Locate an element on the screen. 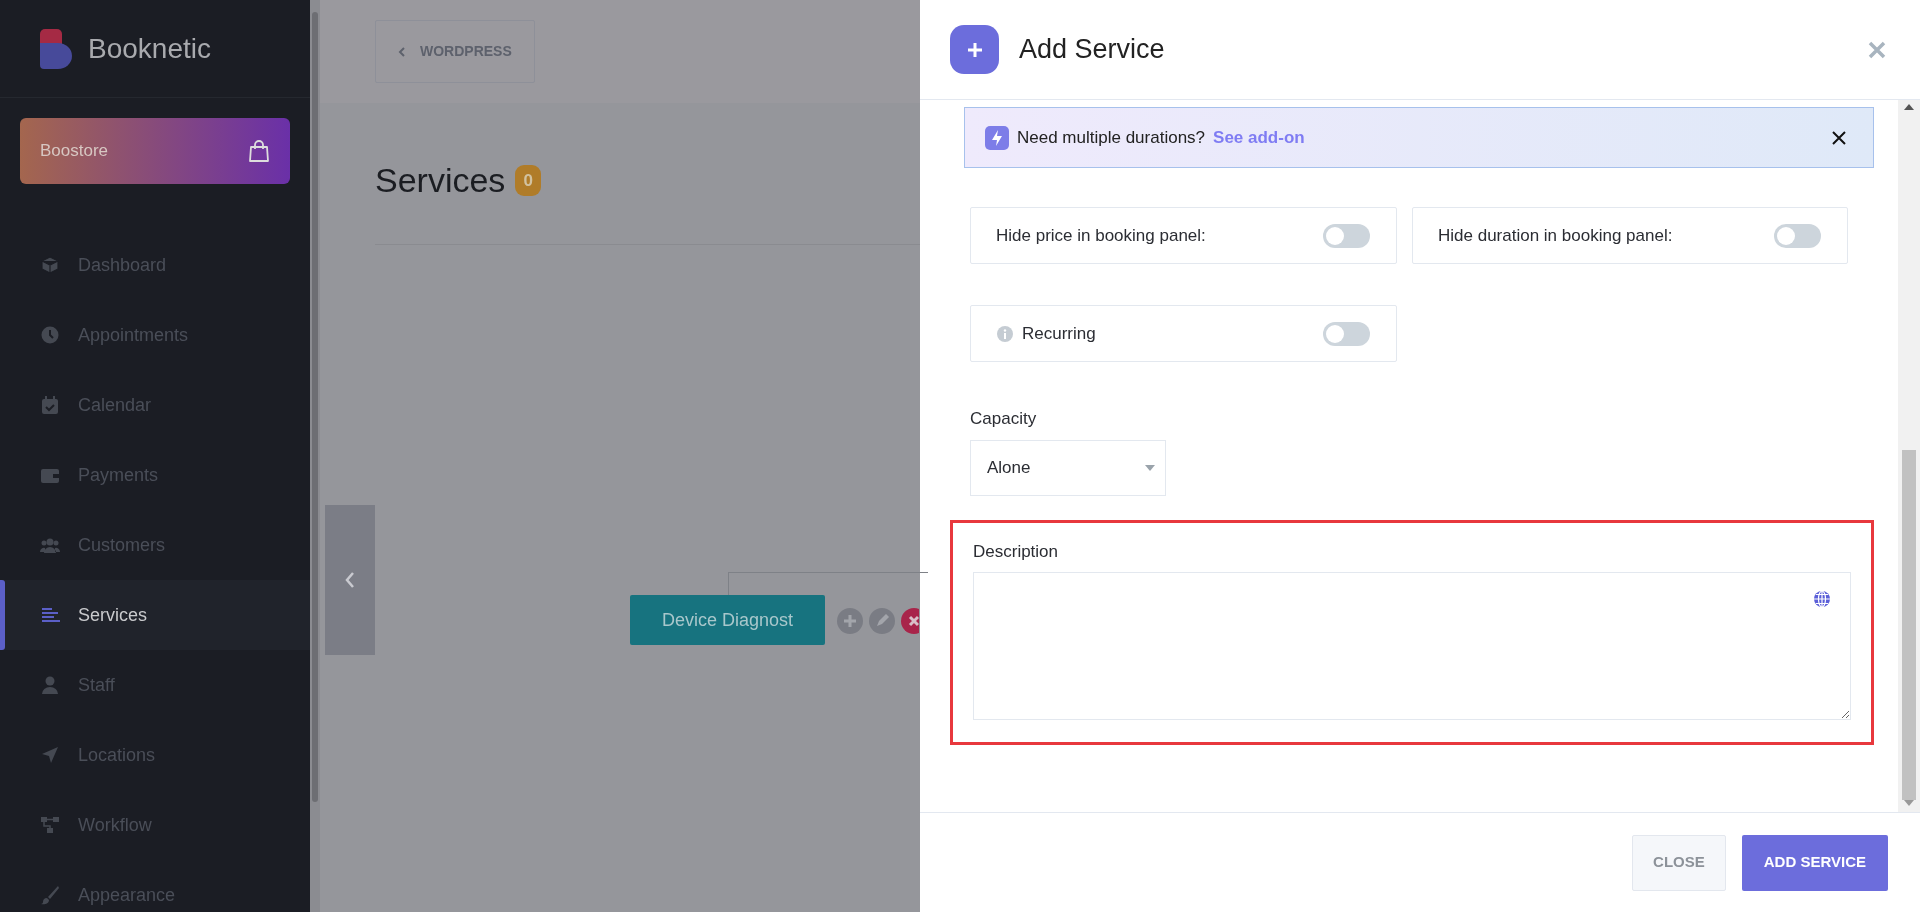 This screenshot has width=1920, height=912. back-button: WORDPRESS is located at coordinates (455, 51).